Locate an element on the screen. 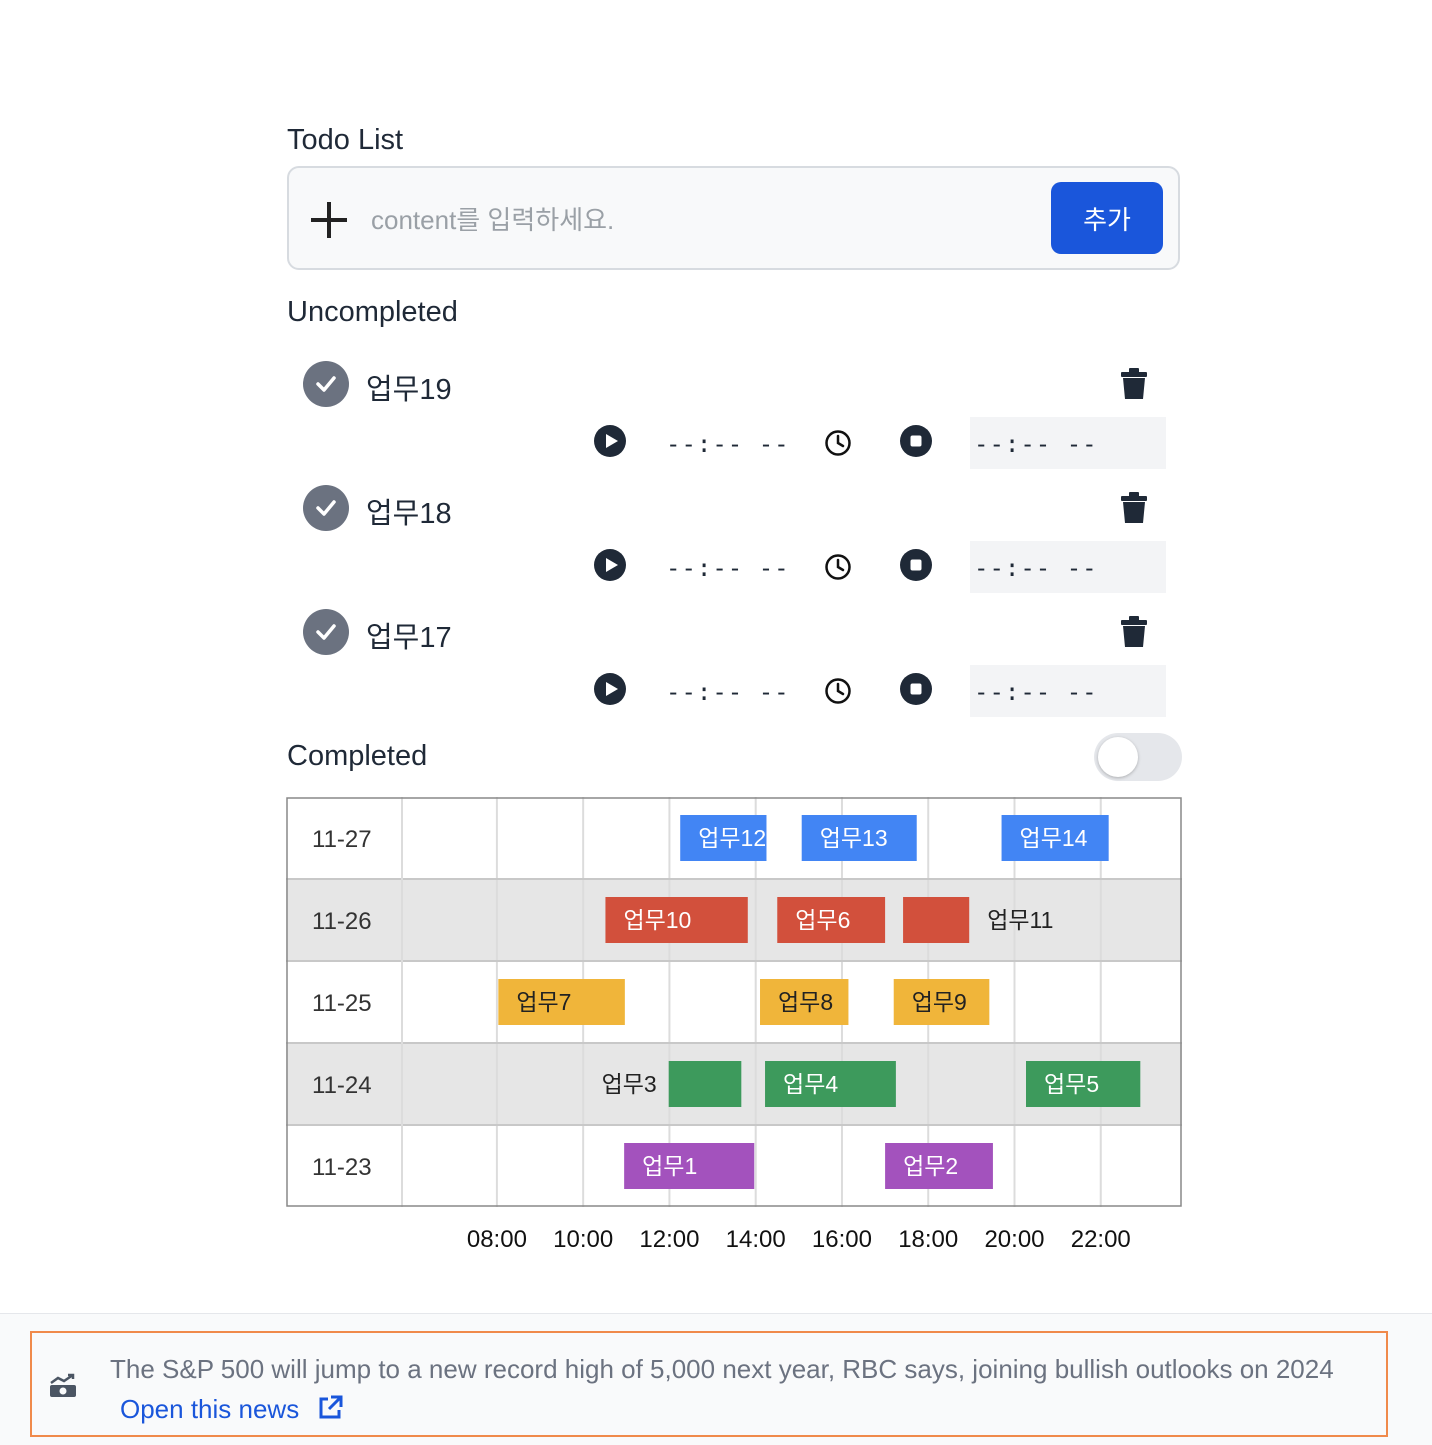 This screenshot has width=1432, height=1445. timeline-task-label: 업무8 is located at coordinates (805, 1002).